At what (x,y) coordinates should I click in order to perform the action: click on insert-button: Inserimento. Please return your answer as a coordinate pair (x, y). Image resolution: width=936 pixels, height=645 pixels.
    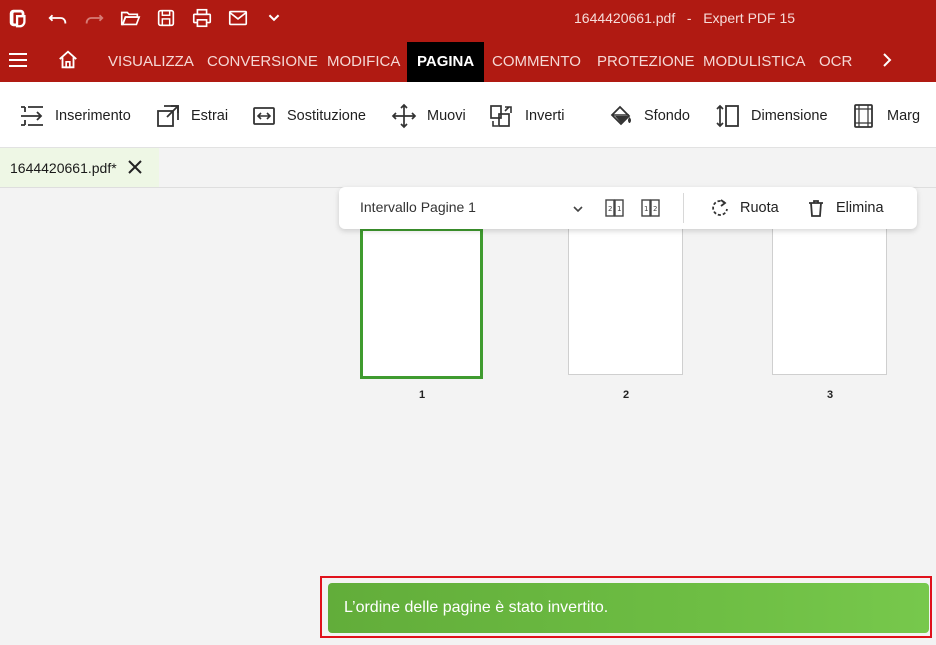
    Looking at the image, I should click on (75, 116).